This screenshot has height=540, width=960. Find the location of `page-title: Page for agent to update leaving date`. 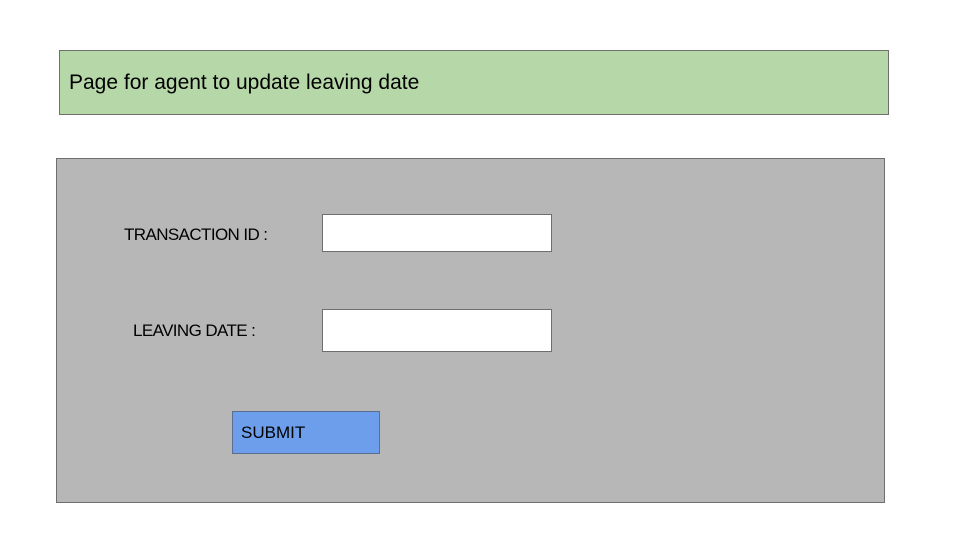

page-title: Page for agent to update leaving date is located at coordinates (244, 82).